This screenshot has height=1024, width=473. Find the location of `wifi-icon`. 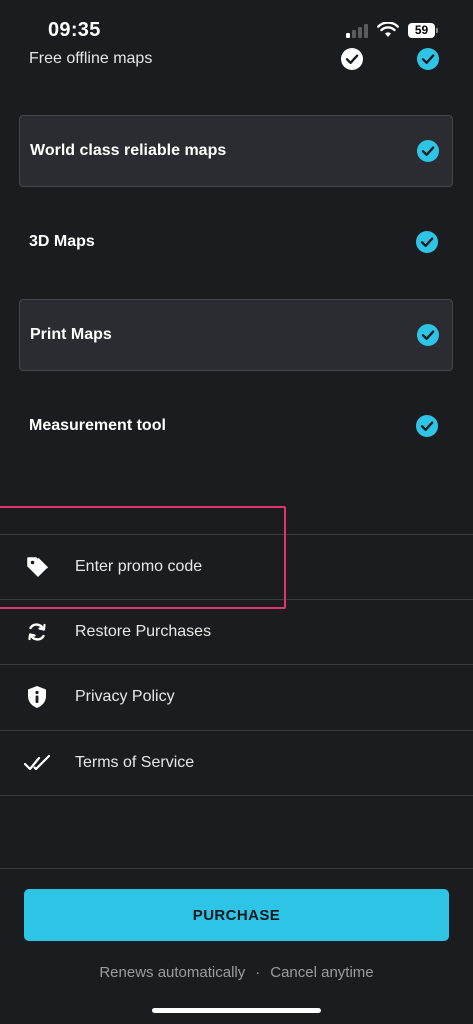

wifi-icon is located at coordinates (388, 29).